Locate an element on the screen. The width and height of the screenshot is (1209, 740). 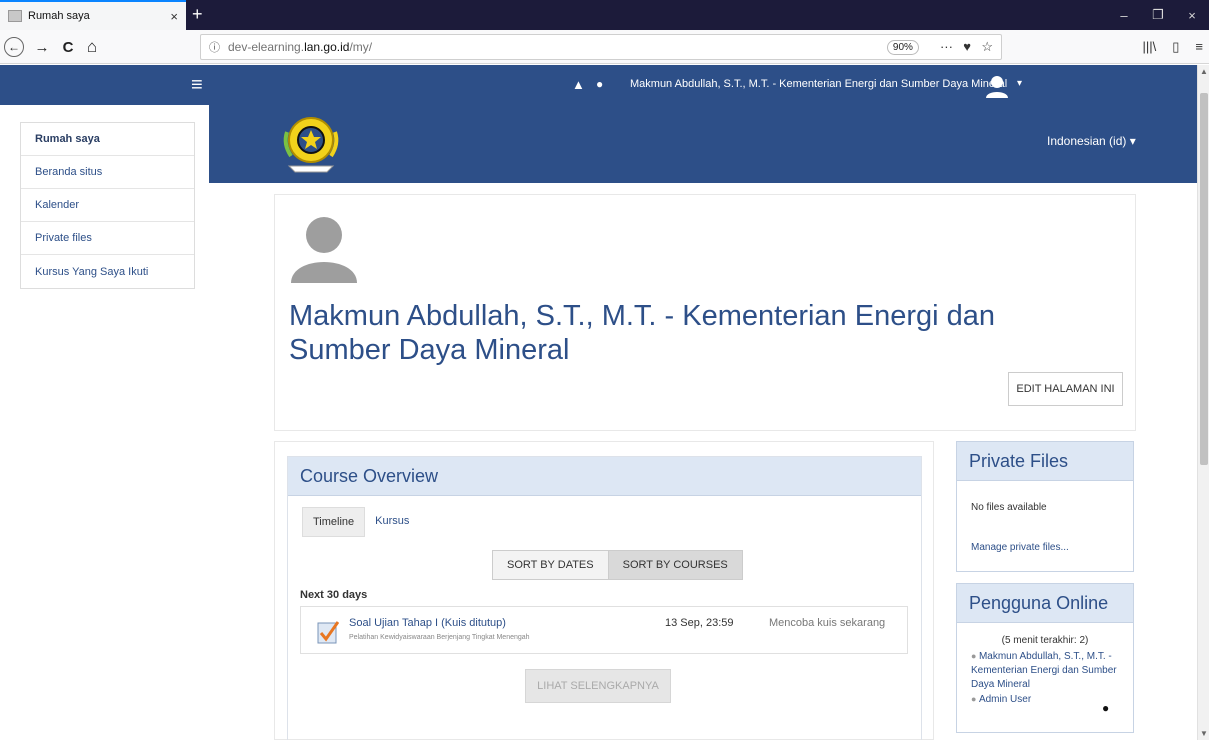
sidebar-item-rumah-saya: Rumah saya is located at coordinates (107, 139).